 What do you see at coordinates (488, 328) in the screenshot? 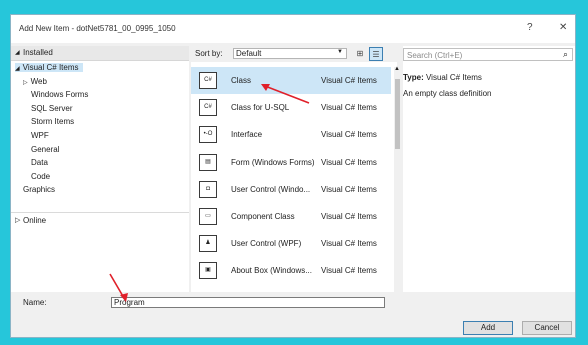
I see `add-button: Add` at bounding box center [488, 328].